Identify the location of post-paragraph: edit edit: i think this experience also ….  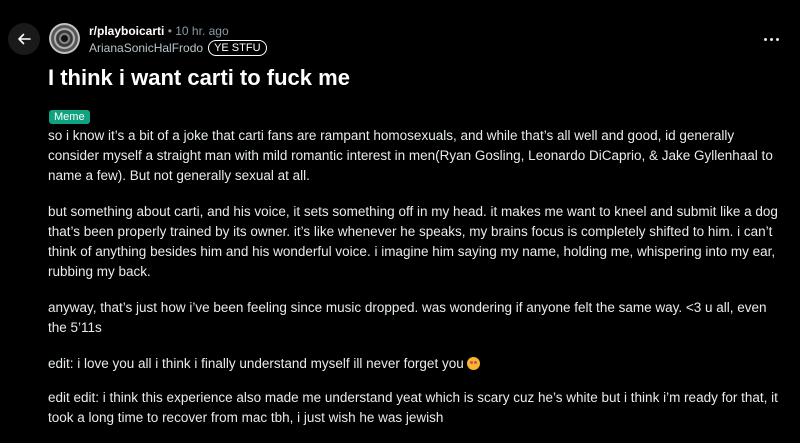
(413, 407).